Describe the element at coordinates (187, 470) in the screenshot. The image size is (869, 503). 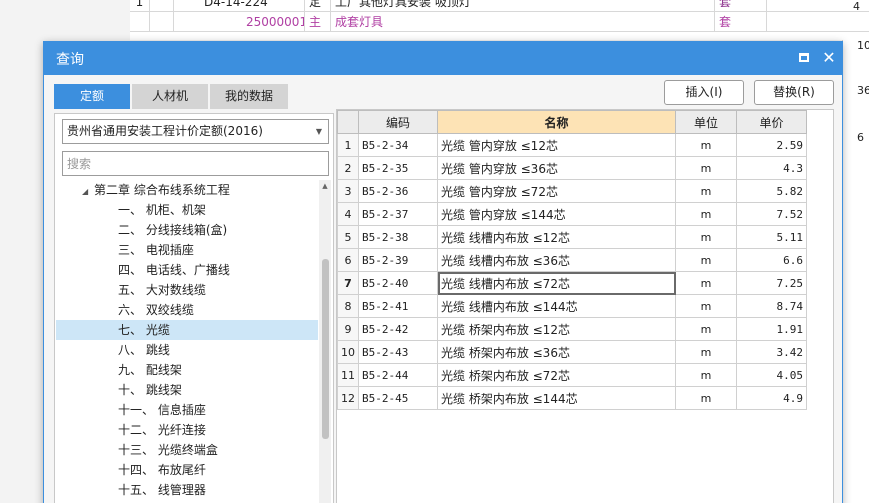
I see `tree-node: 十四、 布放尾纤` at that location.